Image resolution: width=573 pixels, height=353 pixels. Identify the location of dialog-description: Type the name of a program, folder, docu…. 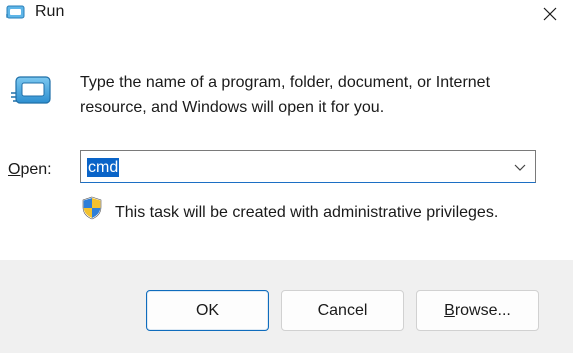
(285, 95).